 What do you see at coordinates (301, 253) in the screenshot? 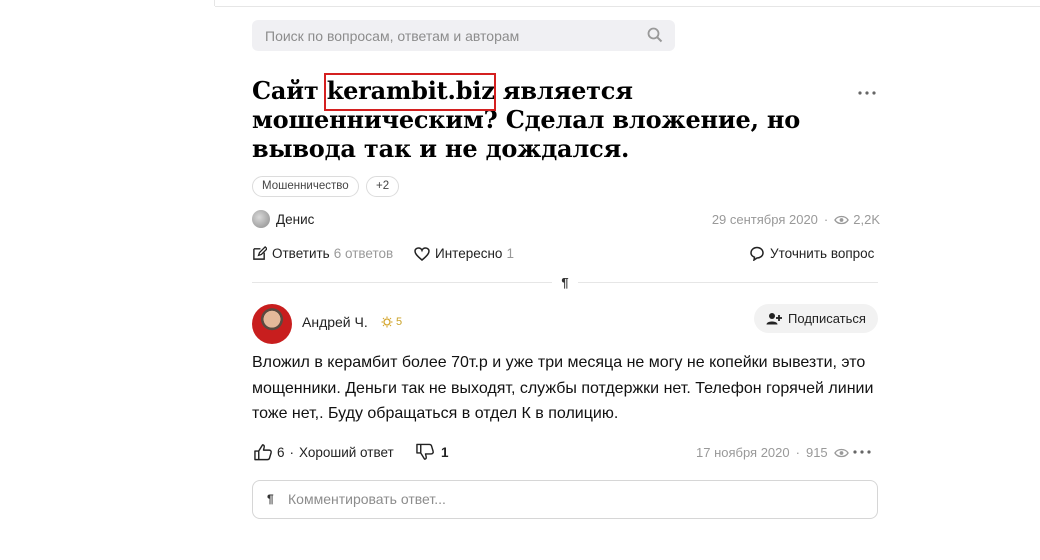
I see `answer-label: Ответить` at bounding box center [301, 253].